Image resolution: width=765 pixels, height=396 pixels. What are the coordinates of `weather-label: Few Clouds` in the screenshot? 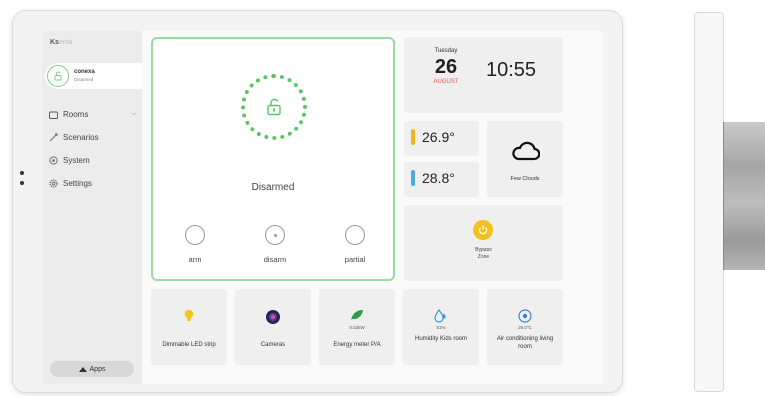 It's located at (525, 179).